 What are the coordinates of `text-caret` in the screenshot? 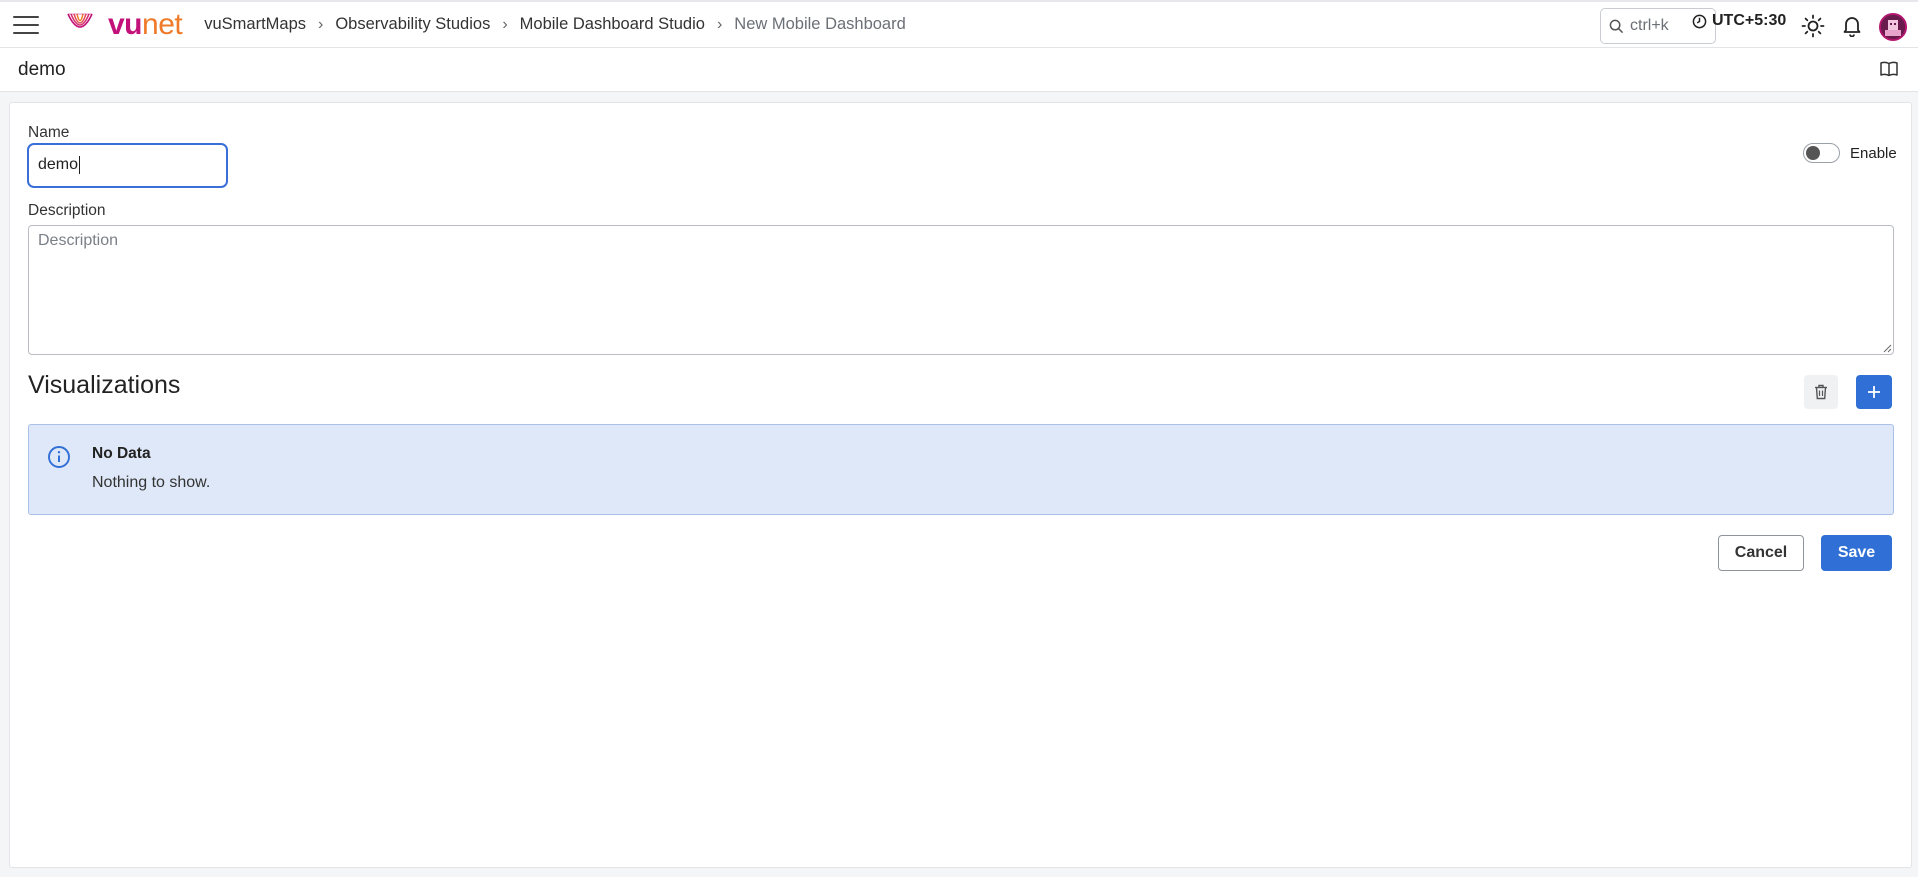 It's located at (80, 165).